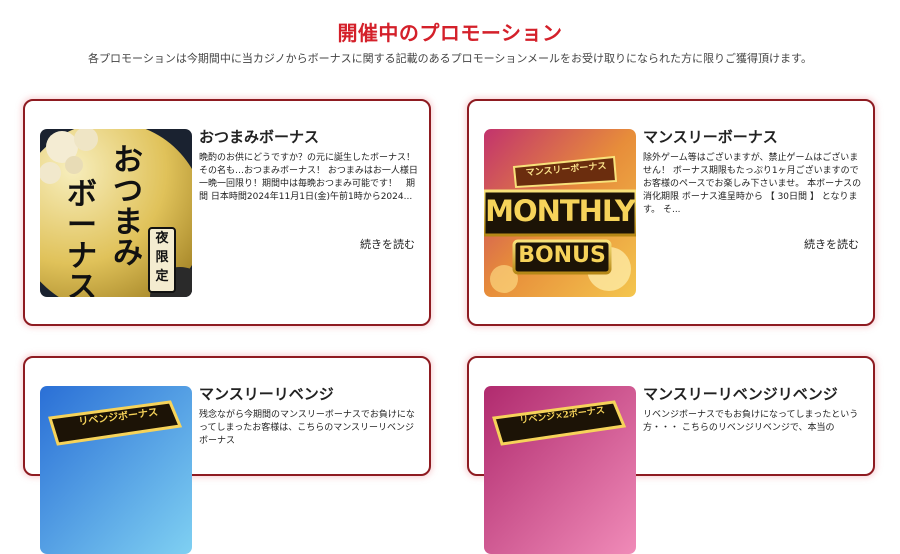 This screenshot has height=554, width=900. I want to click on promo-image-monthly: マンスリーボーナス MONTHLY BONUS, so click(560, 213).